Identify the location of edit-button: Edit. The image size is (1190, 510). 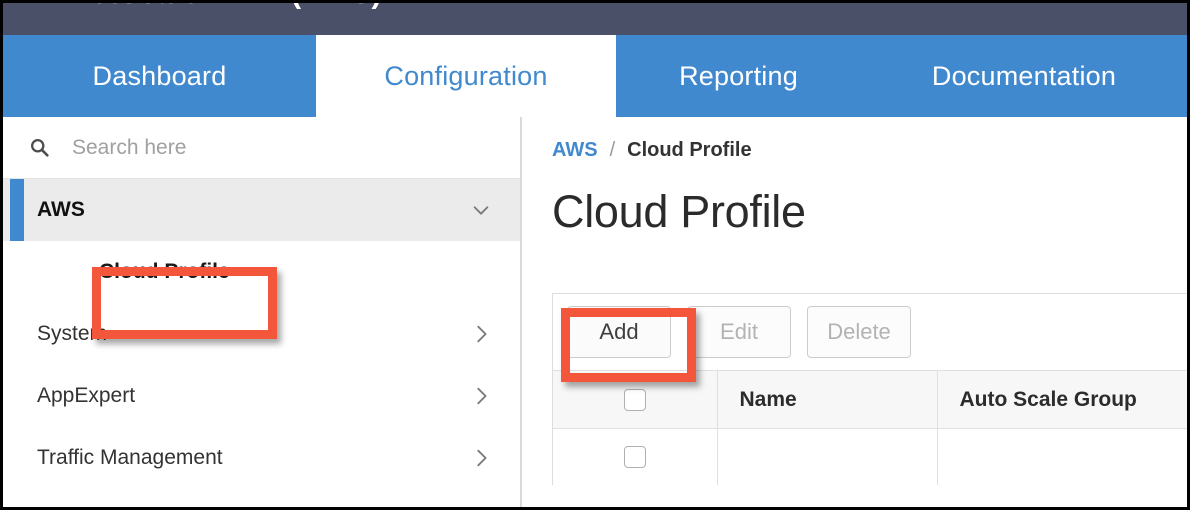
(739, 332).